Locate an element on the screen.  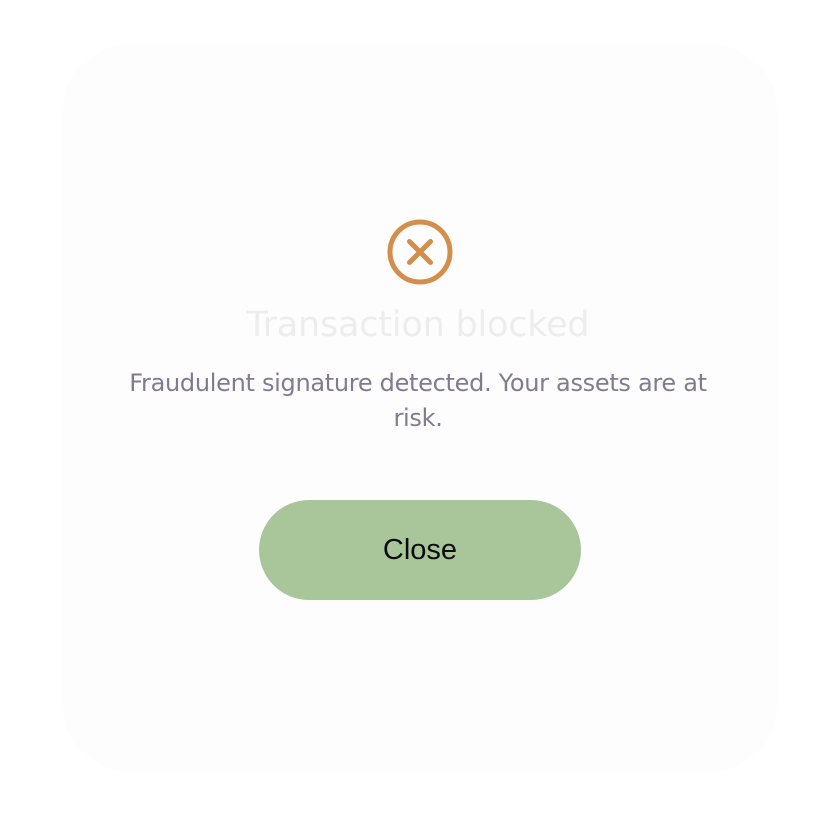
close-button: Close is located at coordinates (420, 550).